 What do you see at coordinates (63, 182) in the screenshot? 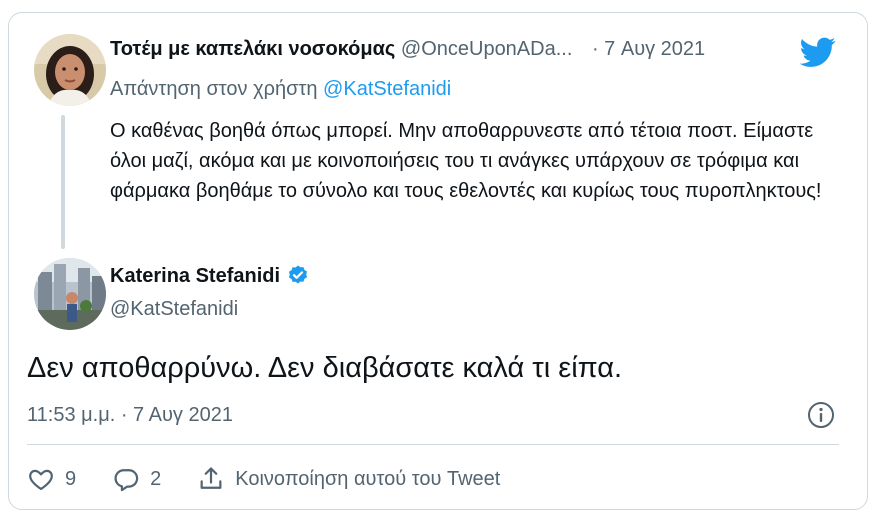
I see `thread-connector-line` at bounding box center [63, 182].